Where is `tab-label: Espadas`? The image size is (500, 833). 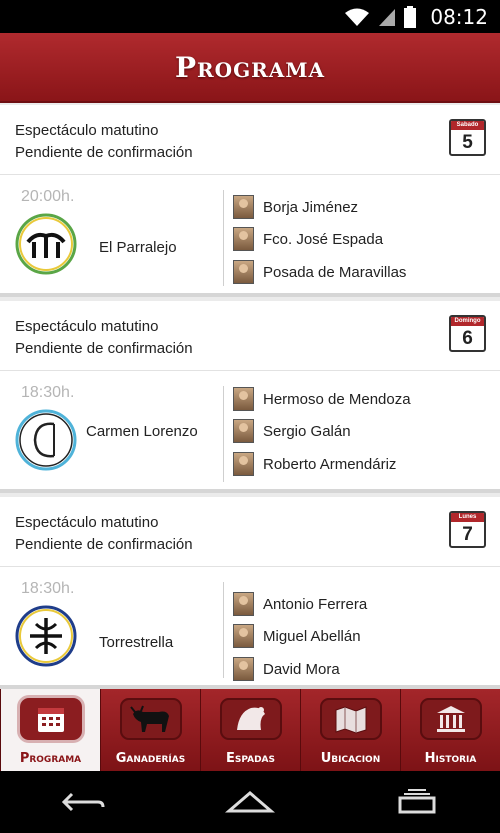 tab-label: Espadas is located at coordinates (250, 758).